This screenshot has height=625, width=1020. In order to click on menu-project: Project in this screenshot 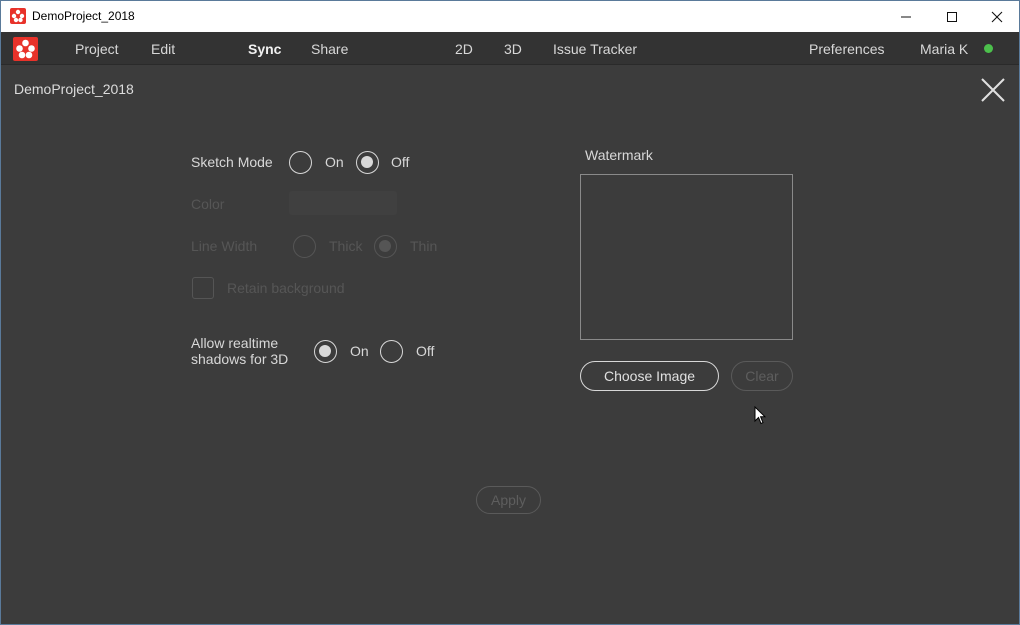, I will do `click(97, 49)`.